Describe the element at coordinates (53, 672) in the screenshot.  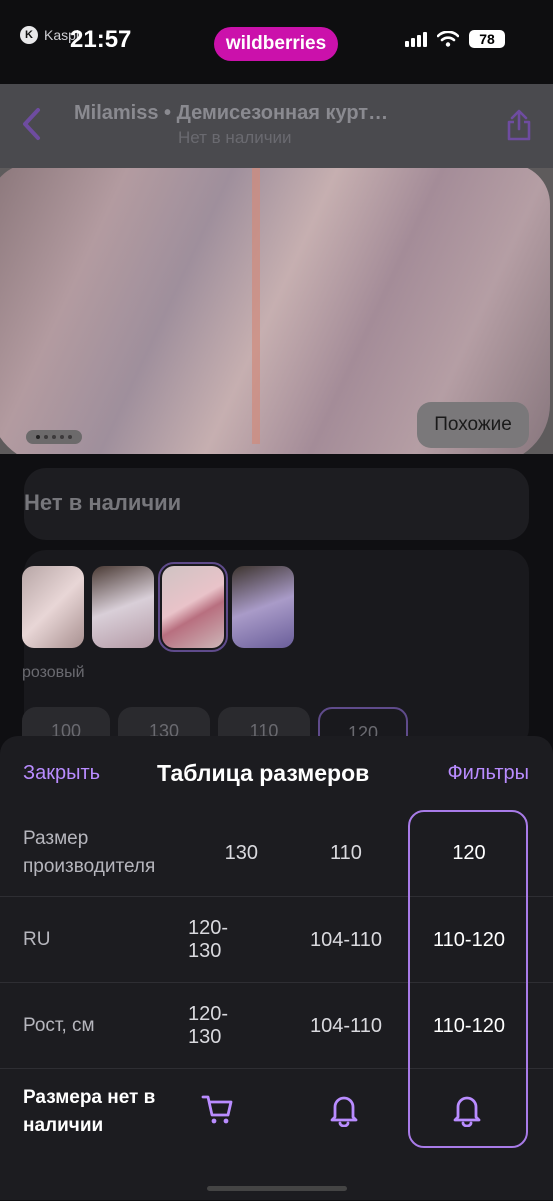
I see `color-name: розовый` at that location.